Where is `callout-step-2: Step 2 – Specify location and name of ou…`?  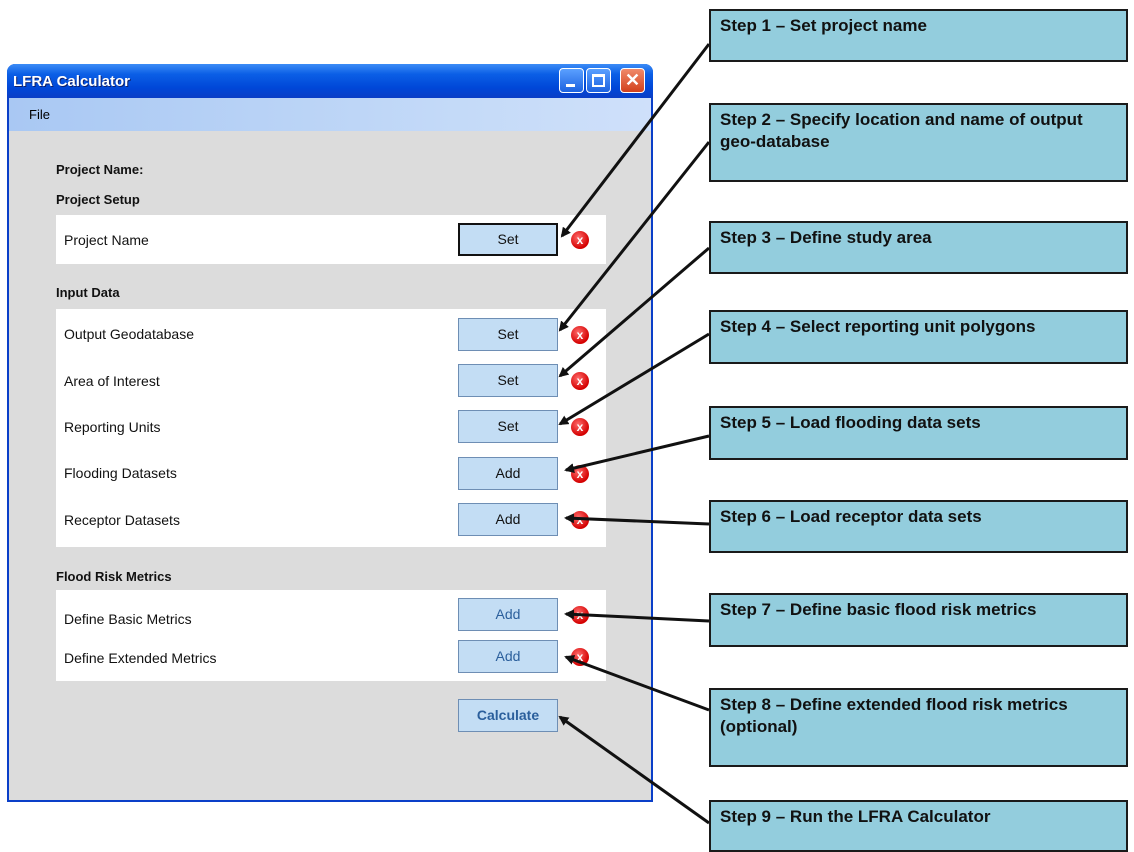
callout-step-2: Step 2 – Specify location and name of ou… is located at coordinates (918, 142).